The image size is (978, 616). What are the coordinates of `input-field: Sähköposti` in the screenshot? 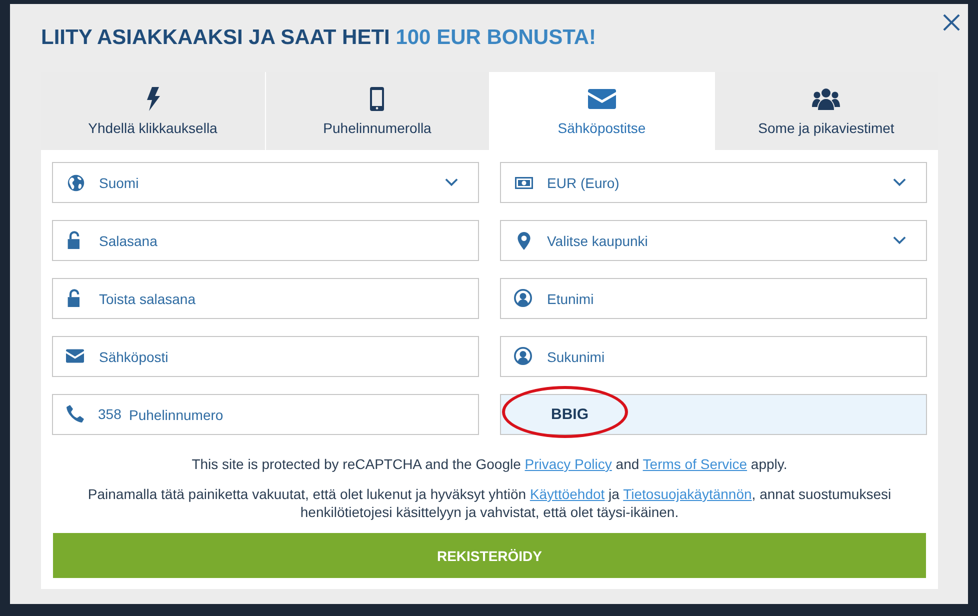 It's located at (265, 356).